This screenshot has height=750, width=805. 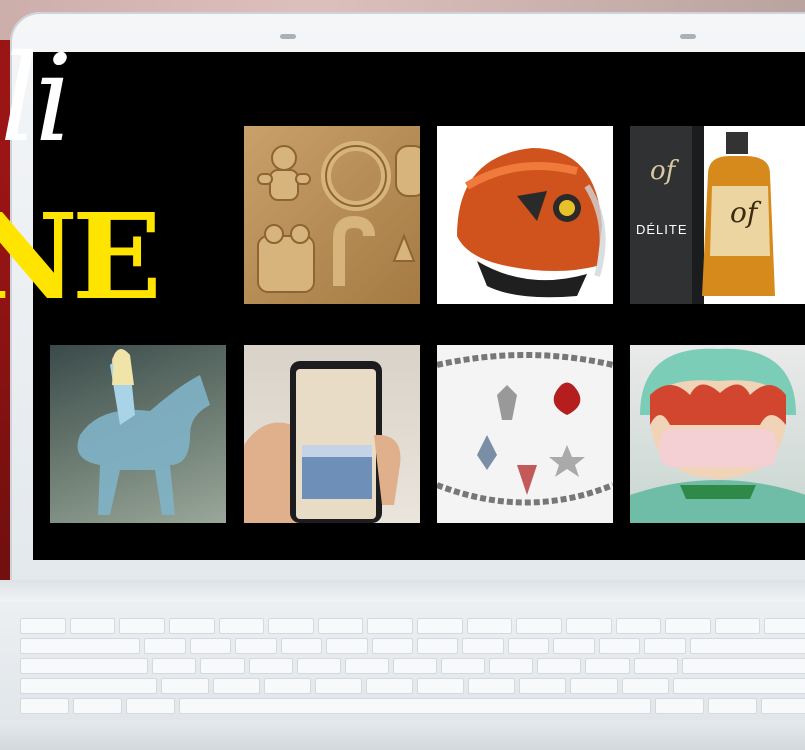 I want to click on keyboard, so click(x=412, y=666).